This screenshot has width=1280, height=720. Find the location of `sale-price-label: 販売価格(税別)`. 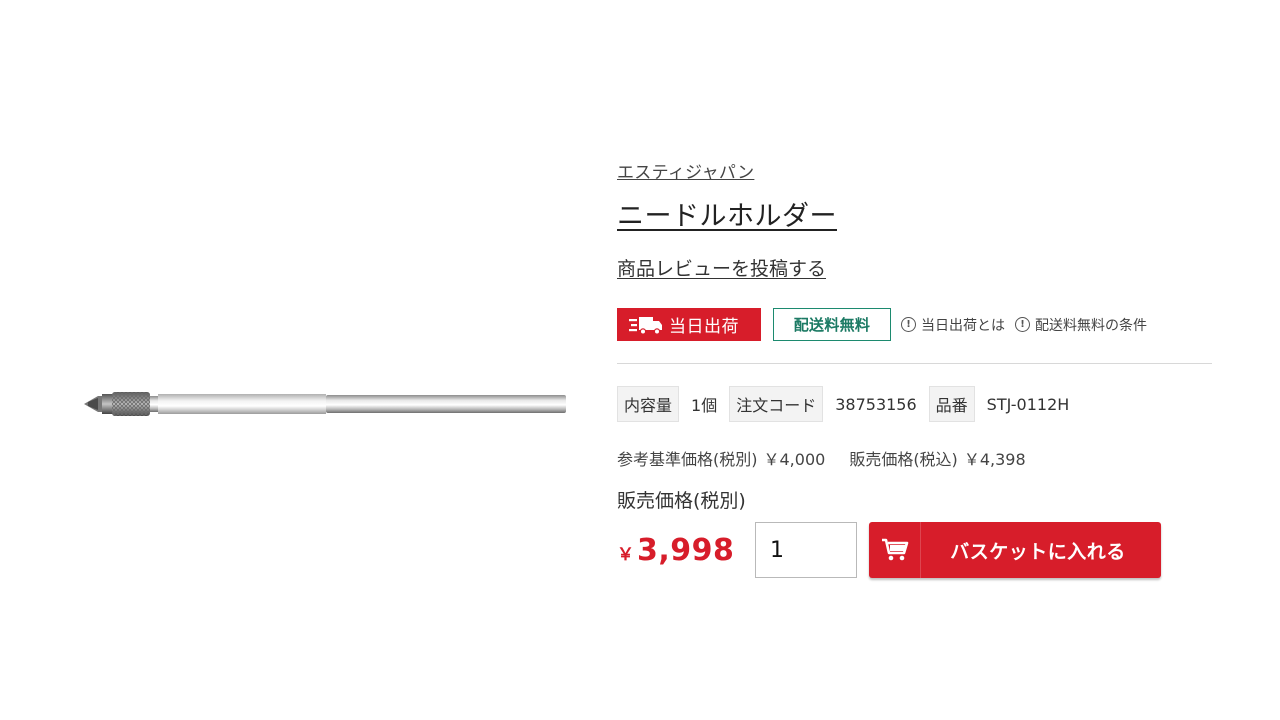

sale-price-label: 販売価格(税別) is located at coordinates (681, 501).